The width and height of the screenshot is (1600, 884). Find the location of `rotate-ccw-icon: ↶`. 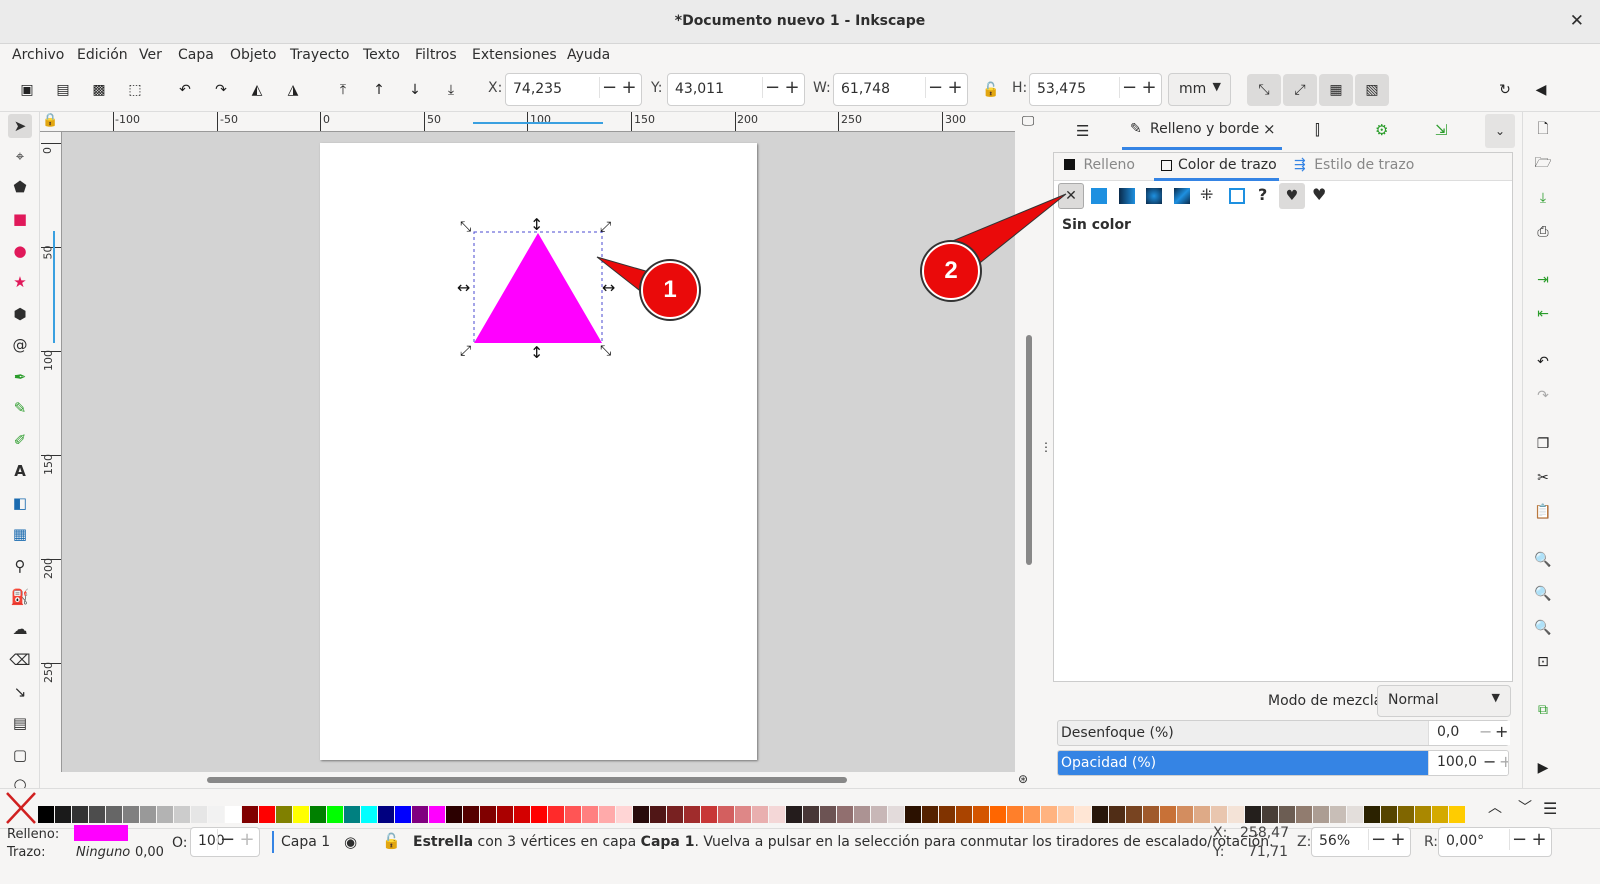

rotate-ccw-icon: ↶ is located at coordinates (185, 90).